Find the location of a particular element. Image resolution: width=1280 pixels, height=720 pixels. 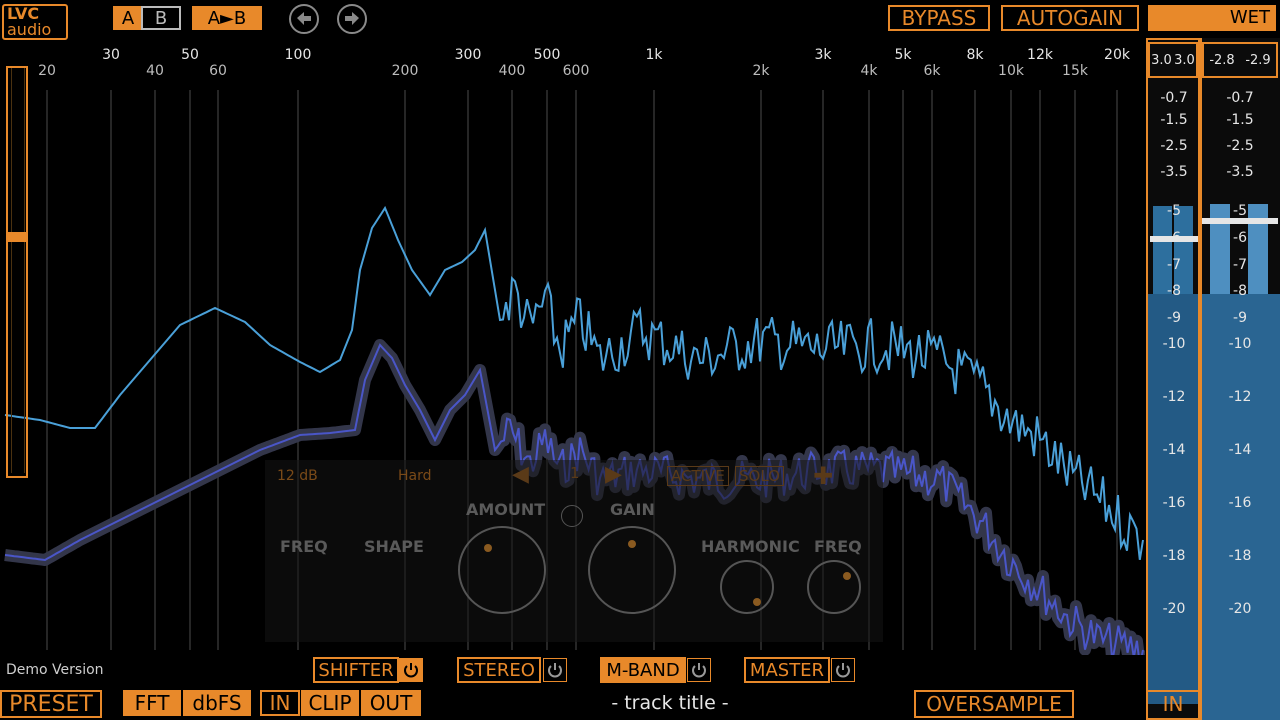

fft-button: FFT is located at coordinates (152, 703).